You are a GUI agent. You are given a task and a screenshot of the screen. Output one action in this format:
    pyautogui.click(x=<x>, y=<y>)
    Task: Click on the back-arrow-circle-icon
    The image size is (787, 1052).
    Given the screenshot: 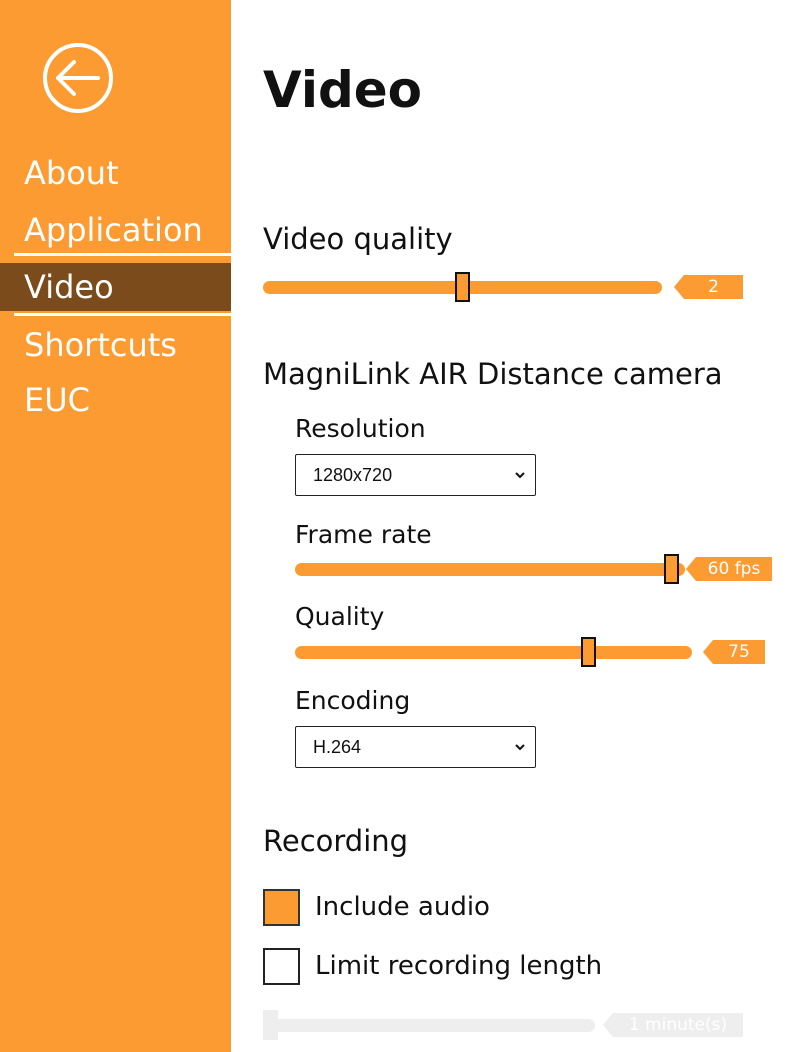 What is the action you would take?
    pyautogui.click(x=78, y=78)
    